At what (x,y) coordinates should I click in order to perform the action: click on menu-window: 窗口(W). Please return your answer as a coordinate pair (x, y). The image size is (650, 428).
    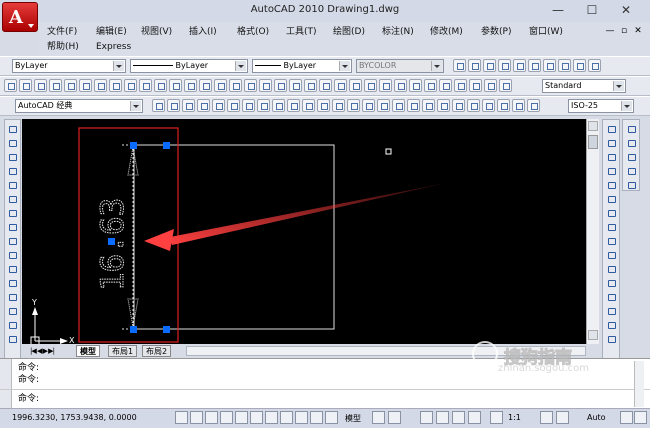
    Looking at the image, I should click on (546, 32).